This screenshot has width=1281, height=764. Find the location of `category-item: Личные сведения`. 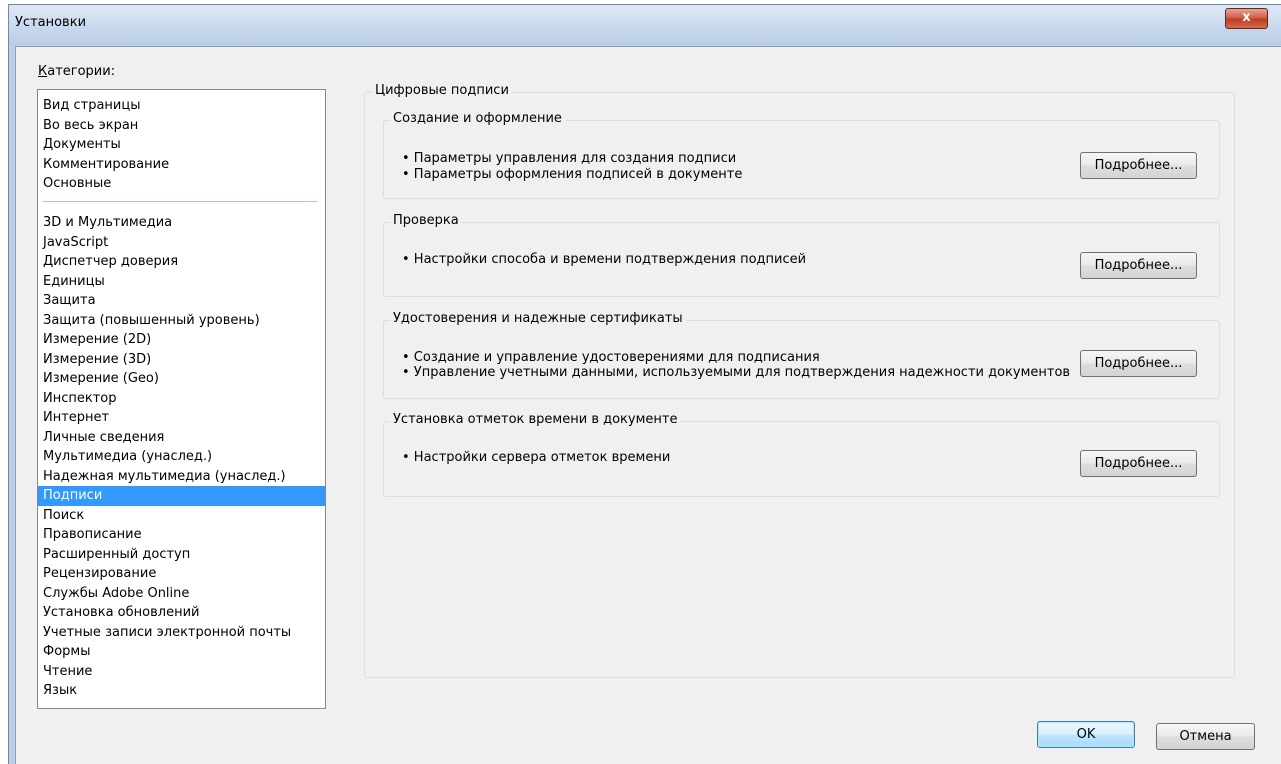

category-item: Личные сведения is located at coordinates (181, 438).